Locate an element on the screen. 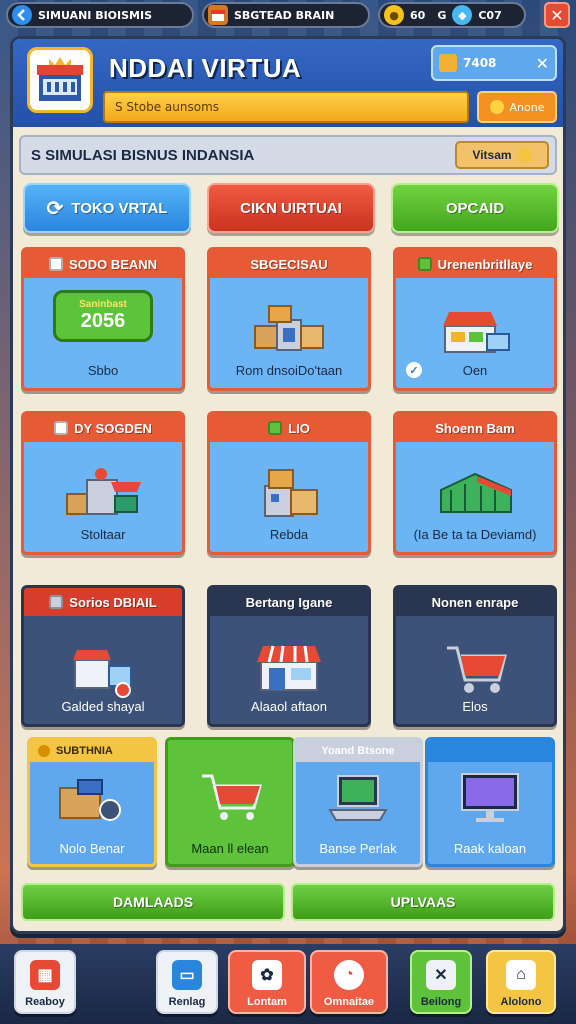  card-footer: Raak kaloan is located at coordinates (490, 848).